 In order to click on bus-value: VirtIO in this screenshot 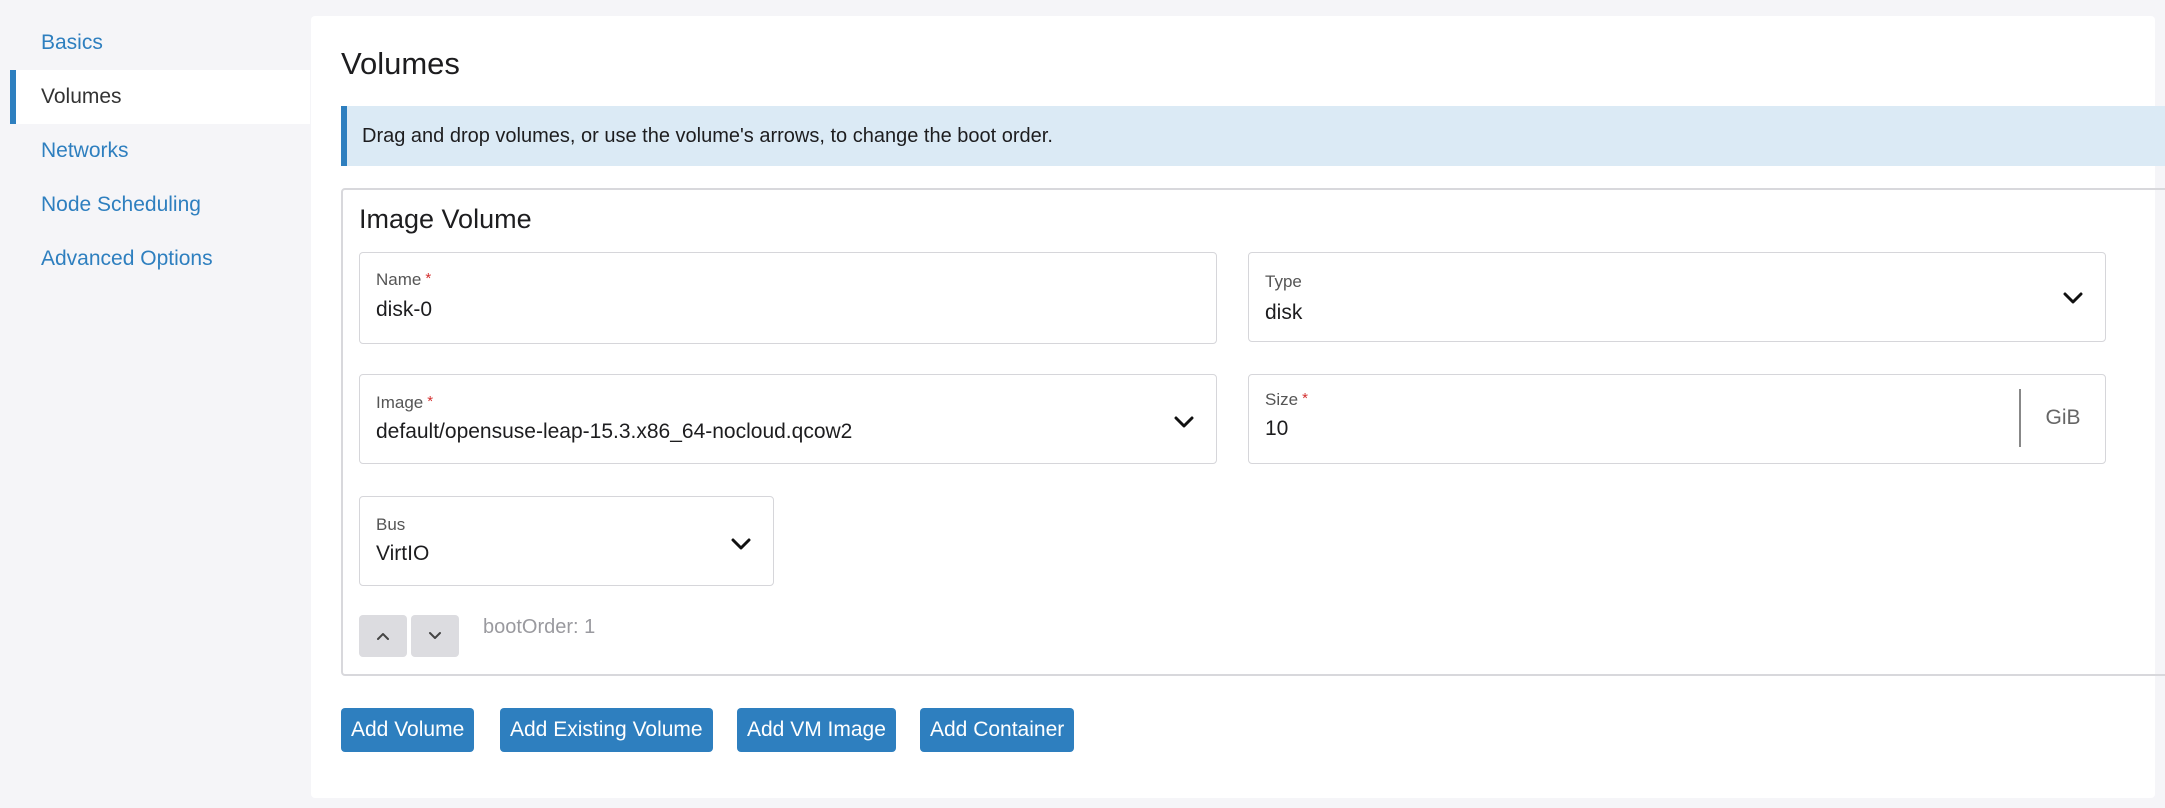, I will do `click(403, 553)`.